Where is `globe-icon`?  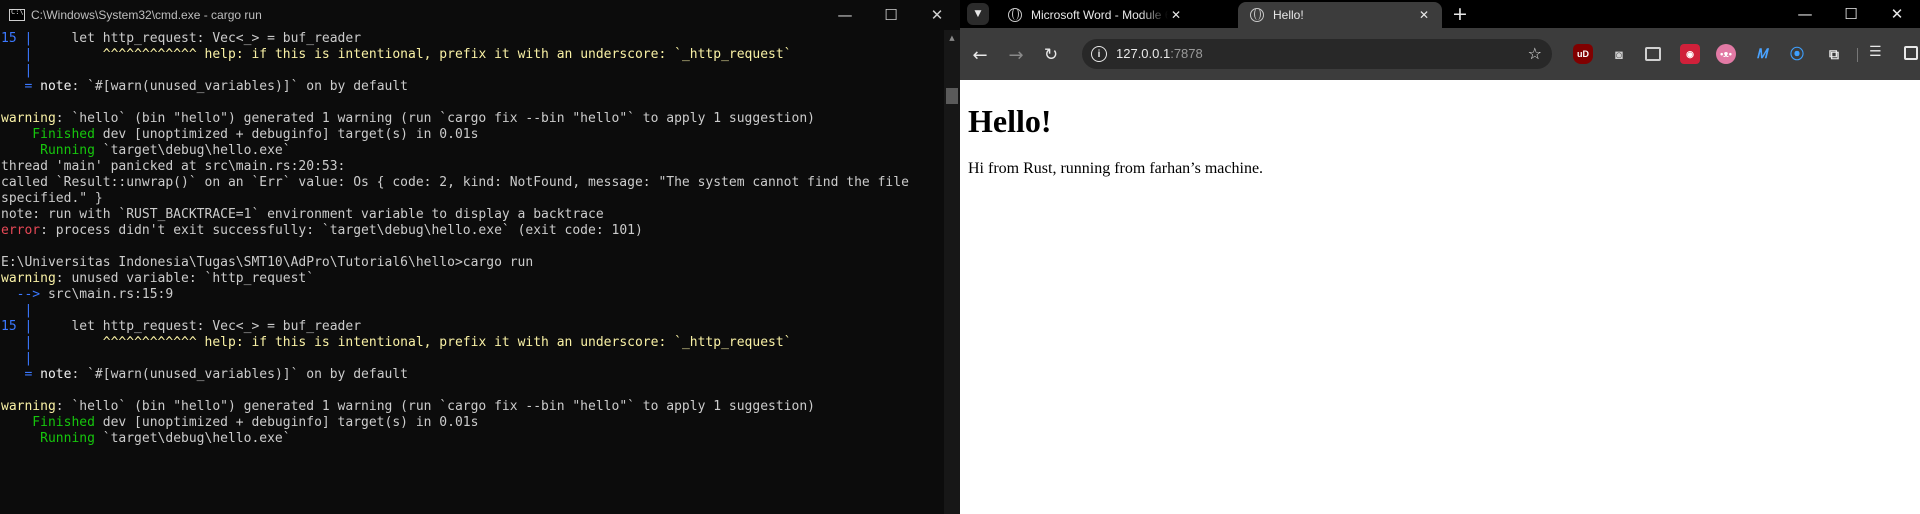
globe-icon is located at coordinates (1015, 15).